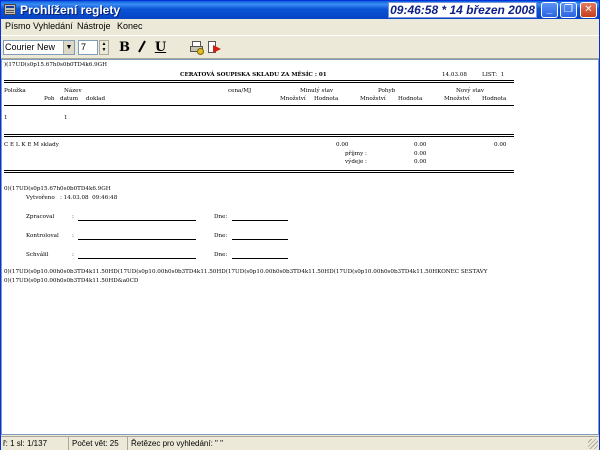 This screenshot has height=450, width=600. I want to click on sign-label-zpracoval: Zpracoval, so click(40, 217).